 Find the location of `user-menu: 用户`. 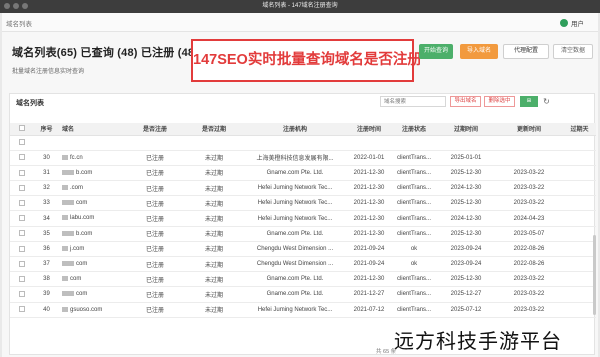

user-menu: 用户 is located at coordinates (572, 23).